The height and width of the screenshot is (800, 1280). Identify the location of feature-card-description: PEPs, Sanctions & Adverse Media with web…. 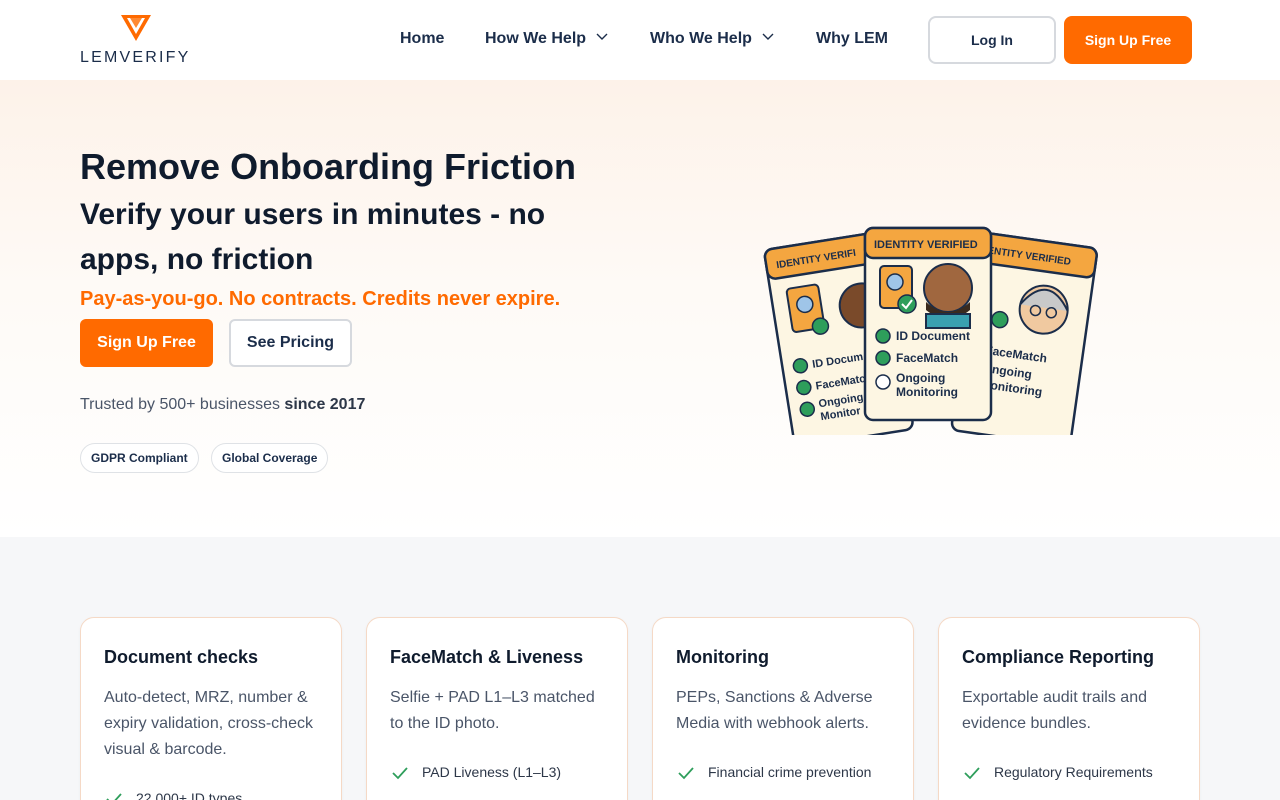
(774, 710).